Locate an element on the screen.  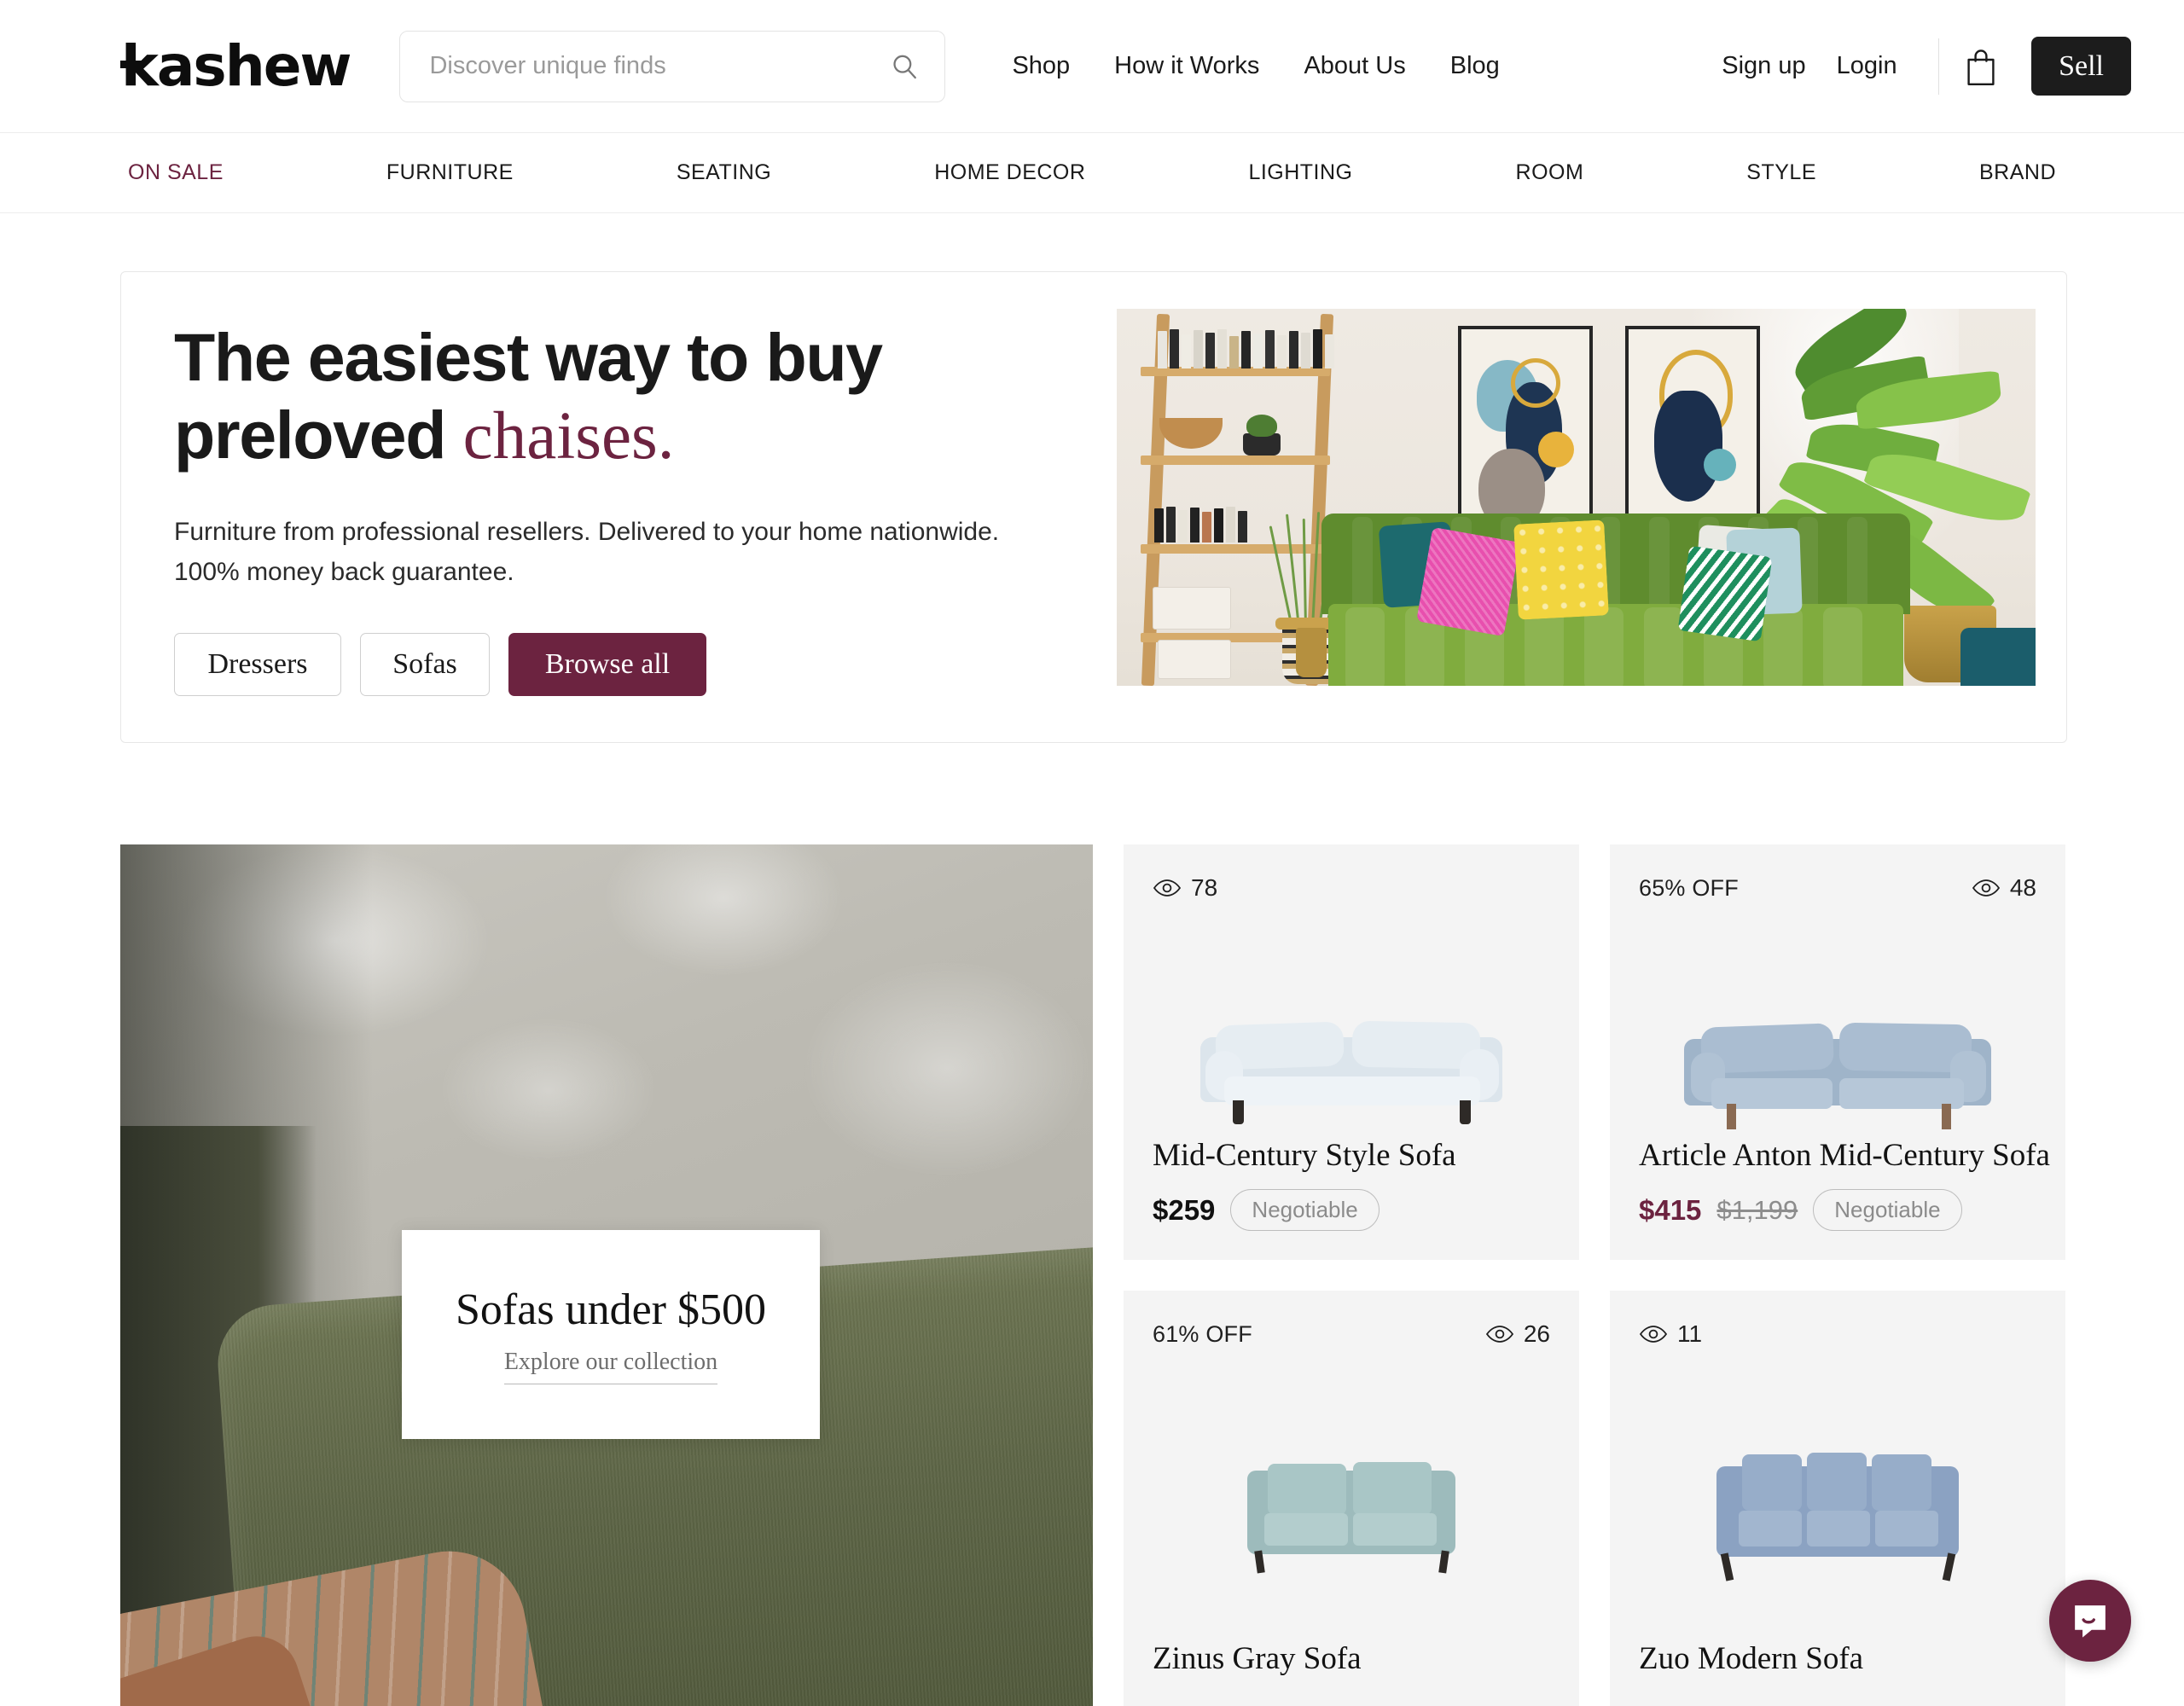
hero-image is located at coordinates (1577, 498).